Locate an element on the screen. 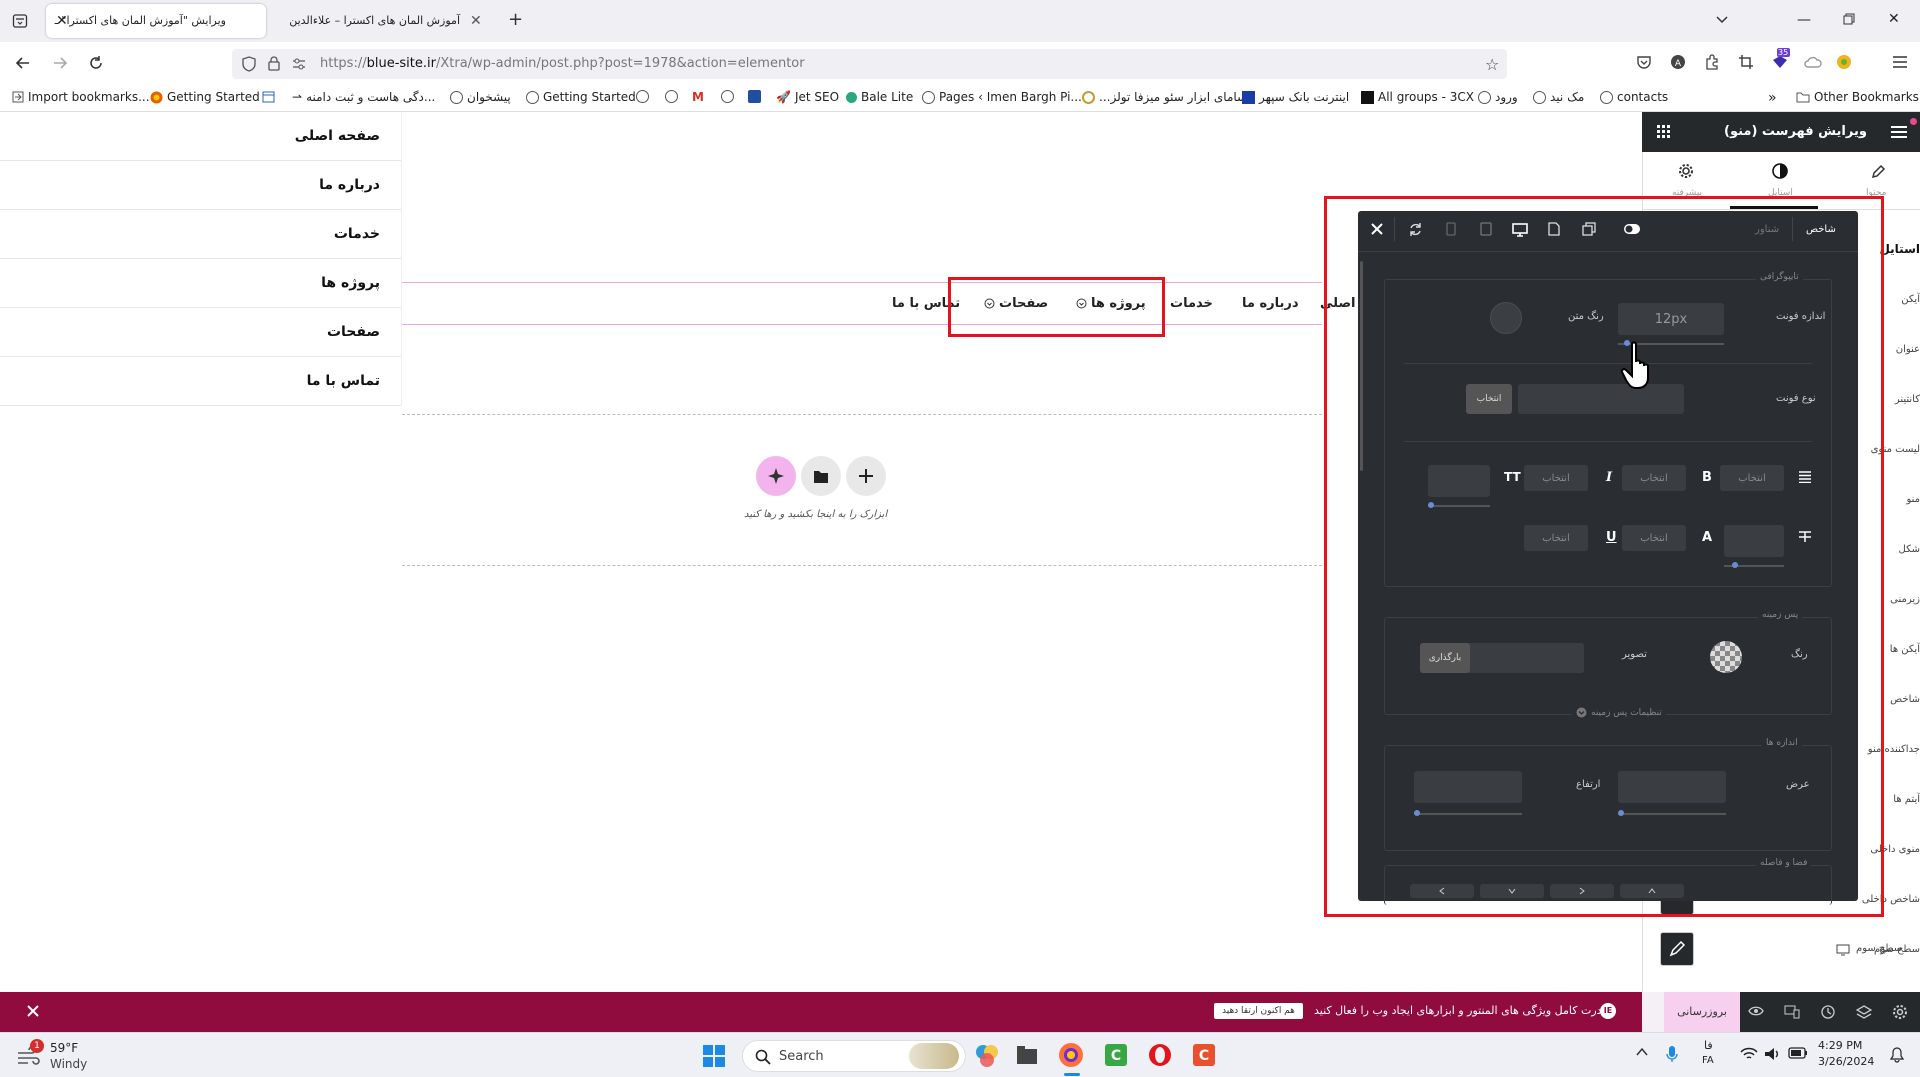 Image resolution: width=1920 pixels, height=1077 pixels. section-item: شاخص is located at coordinates (1905, 699).